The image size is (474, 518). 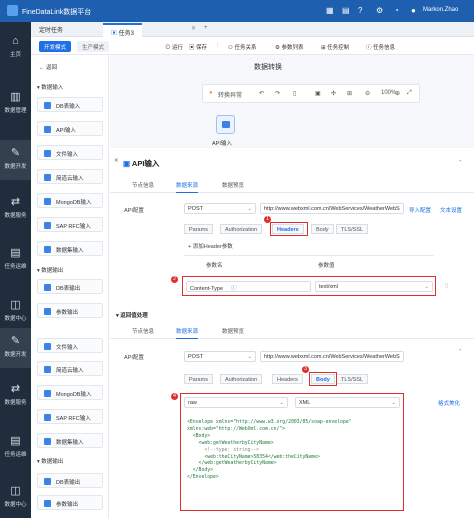 What do you see at coordinates (198, 379) in the screenshot?
I see `subtab-params-2: Params` at bounding box center [198, 379].